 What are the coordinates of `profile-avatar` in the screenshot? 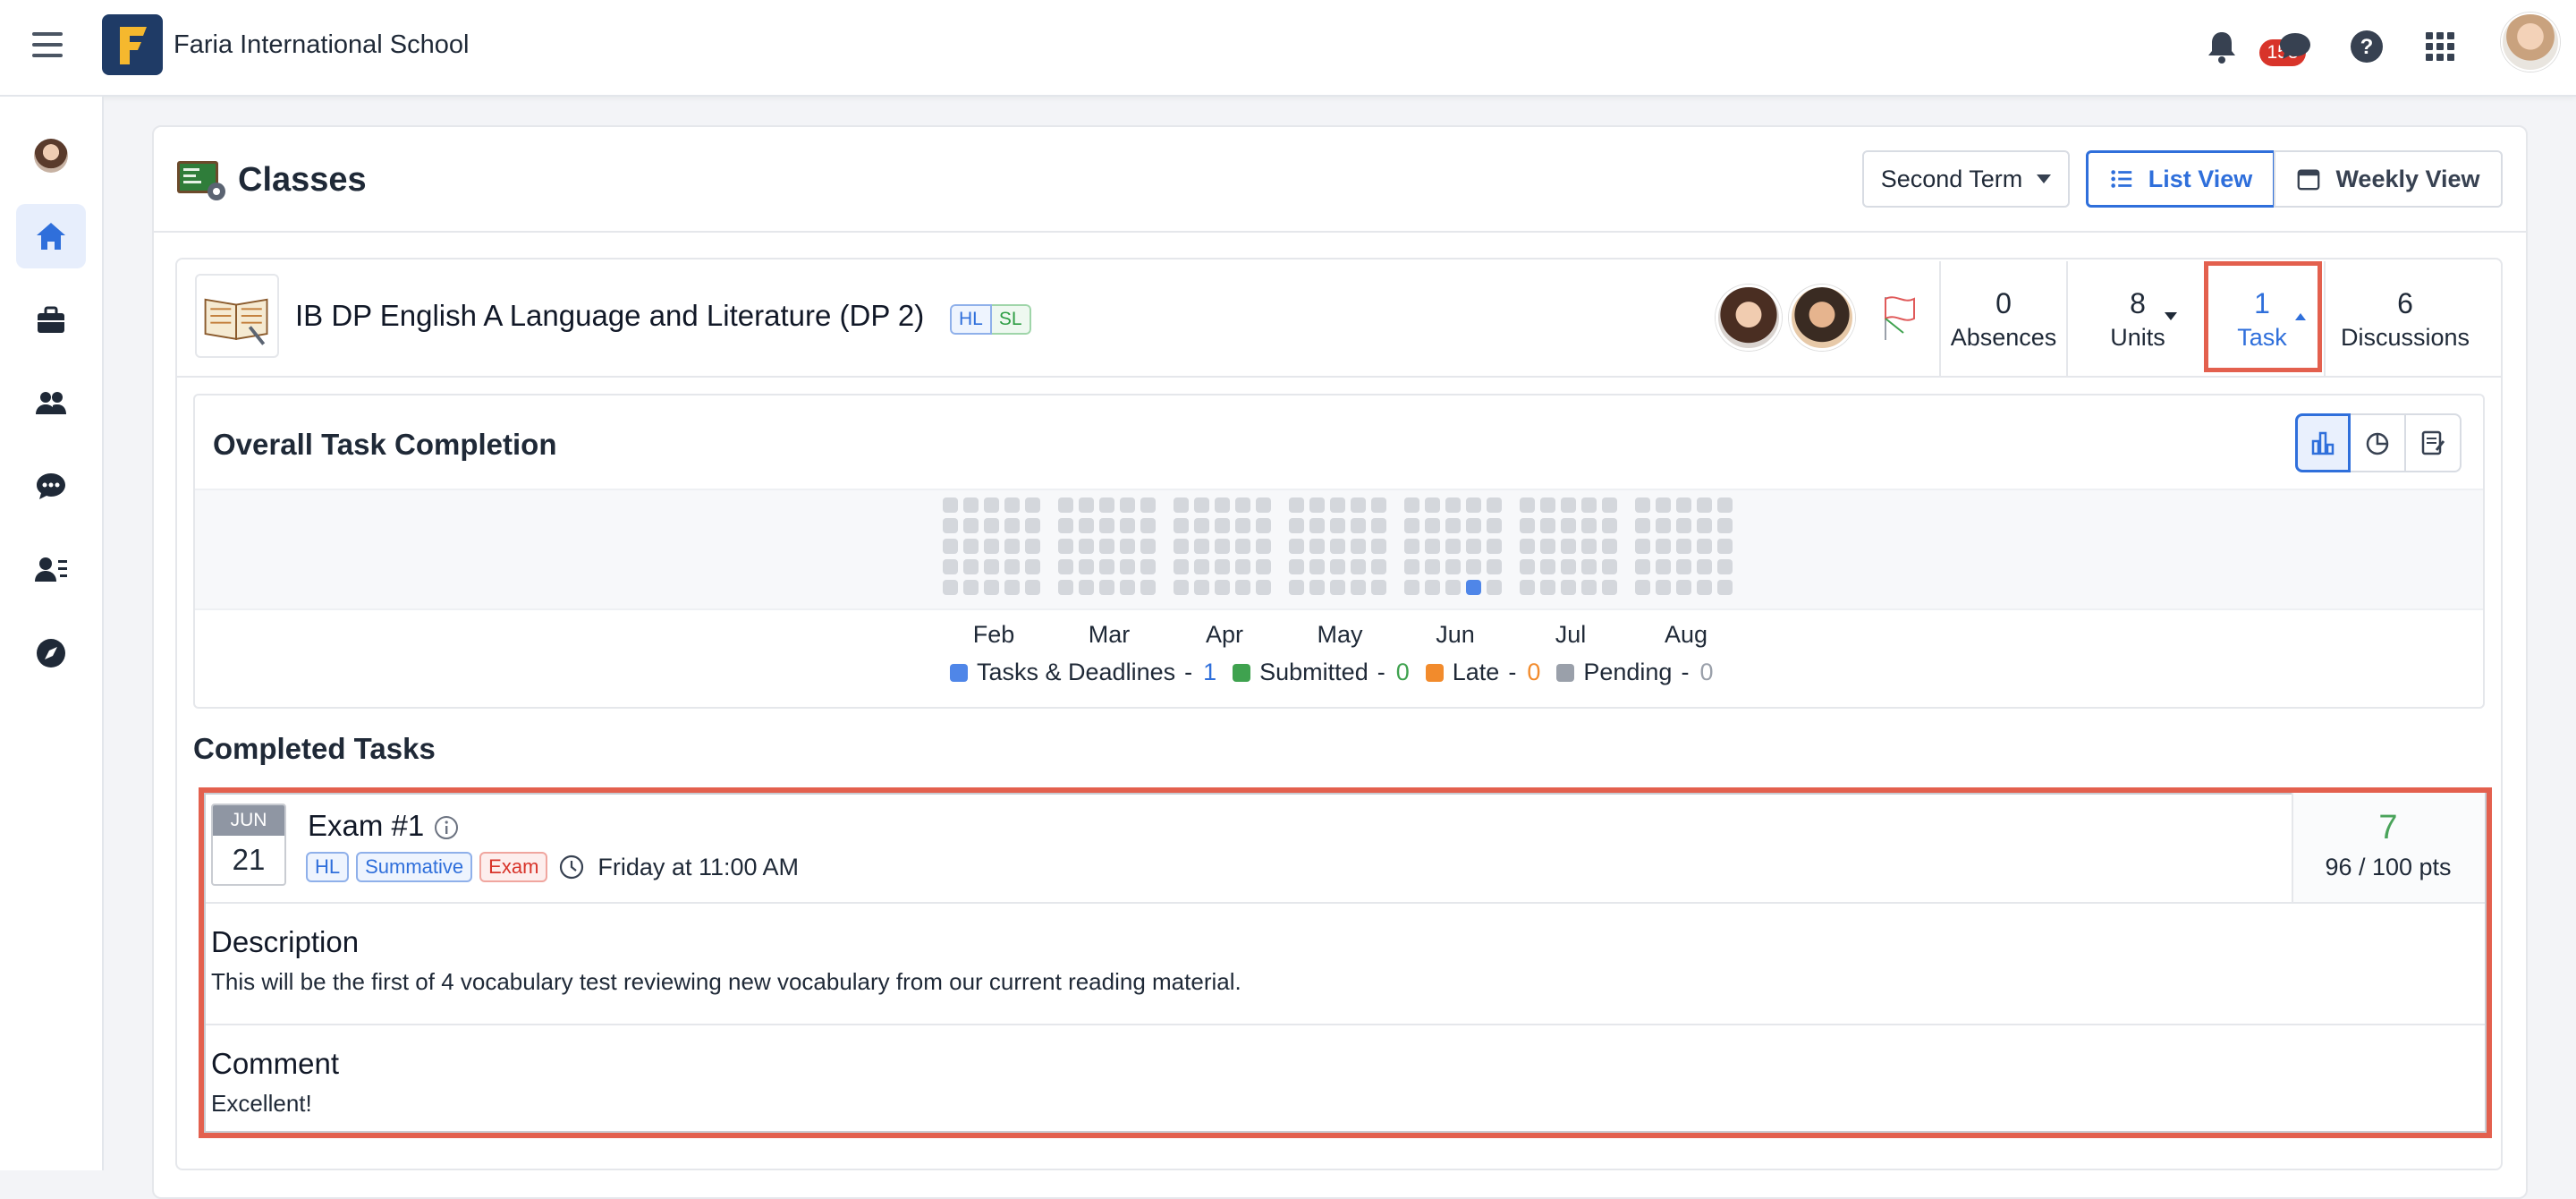 It's located at (51, 156).